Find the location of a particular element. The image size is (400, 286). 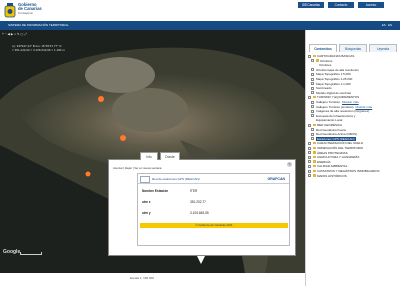

idecanarias-button: IDECanarias is located at coordinates (311, 5).